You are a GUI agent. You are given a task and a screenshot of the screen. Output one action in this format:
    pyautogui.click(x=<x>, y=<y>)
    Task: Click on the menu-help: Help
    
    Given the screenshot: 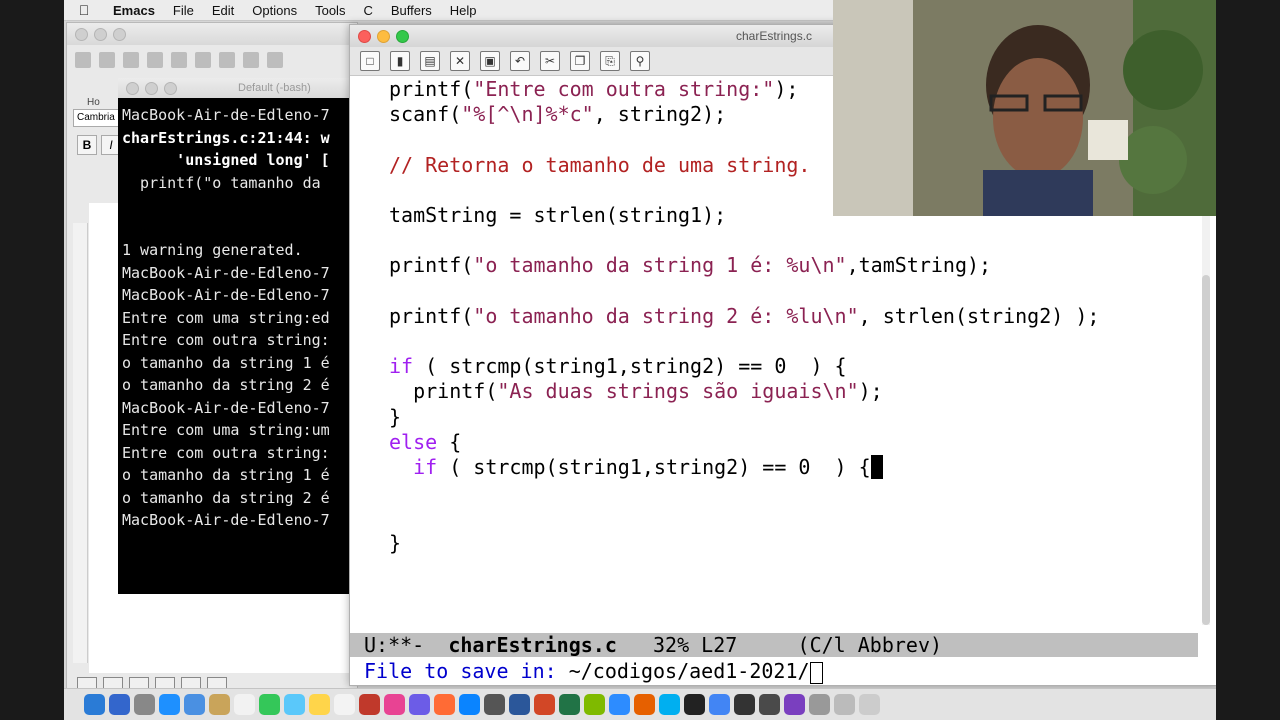 What is the action you would take?
    pyautogui.click(x=463, y=10)
    